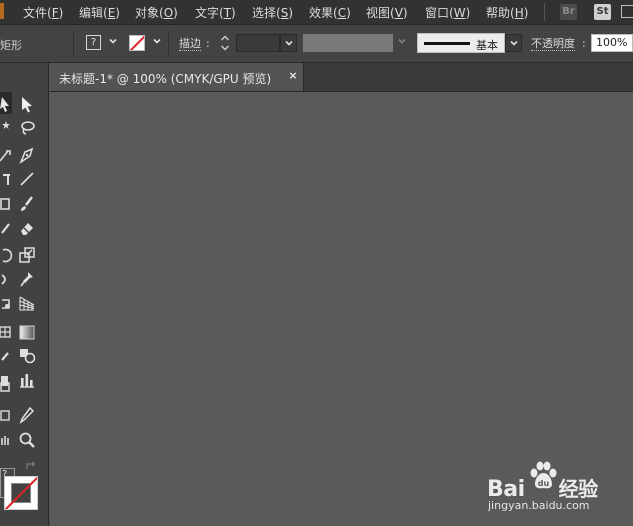 This screenshot has width=633, height=526. Describe the element at coordinates (31, 466) in the screenshot. I see `swap-fill-stroke-icon` at that location.